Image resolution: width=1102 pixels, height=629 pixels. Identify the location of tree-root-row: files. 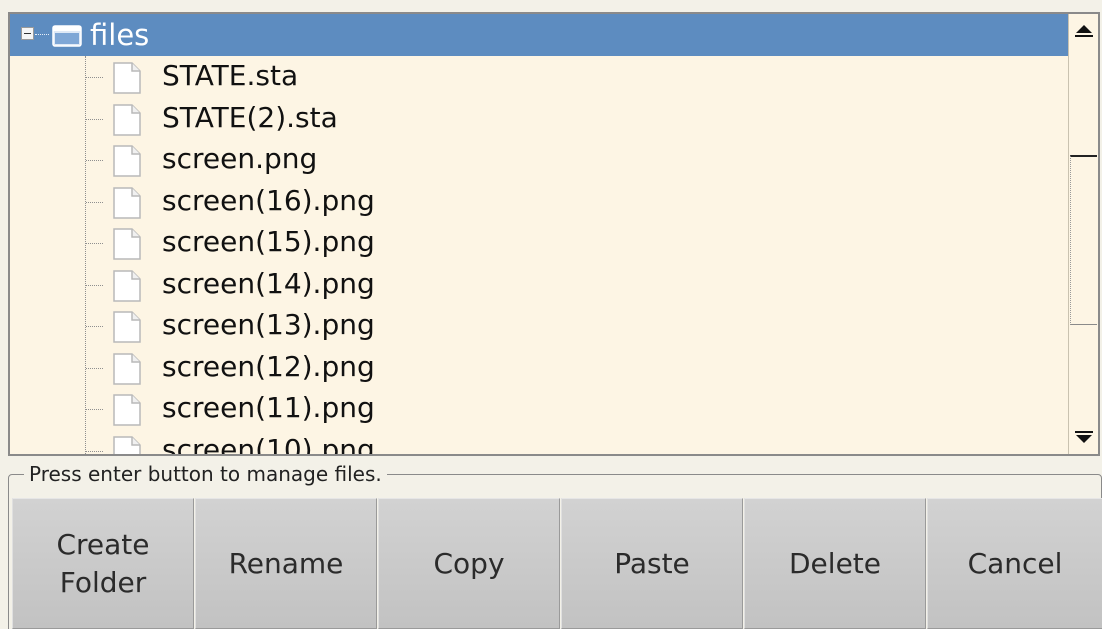
(539, 35).